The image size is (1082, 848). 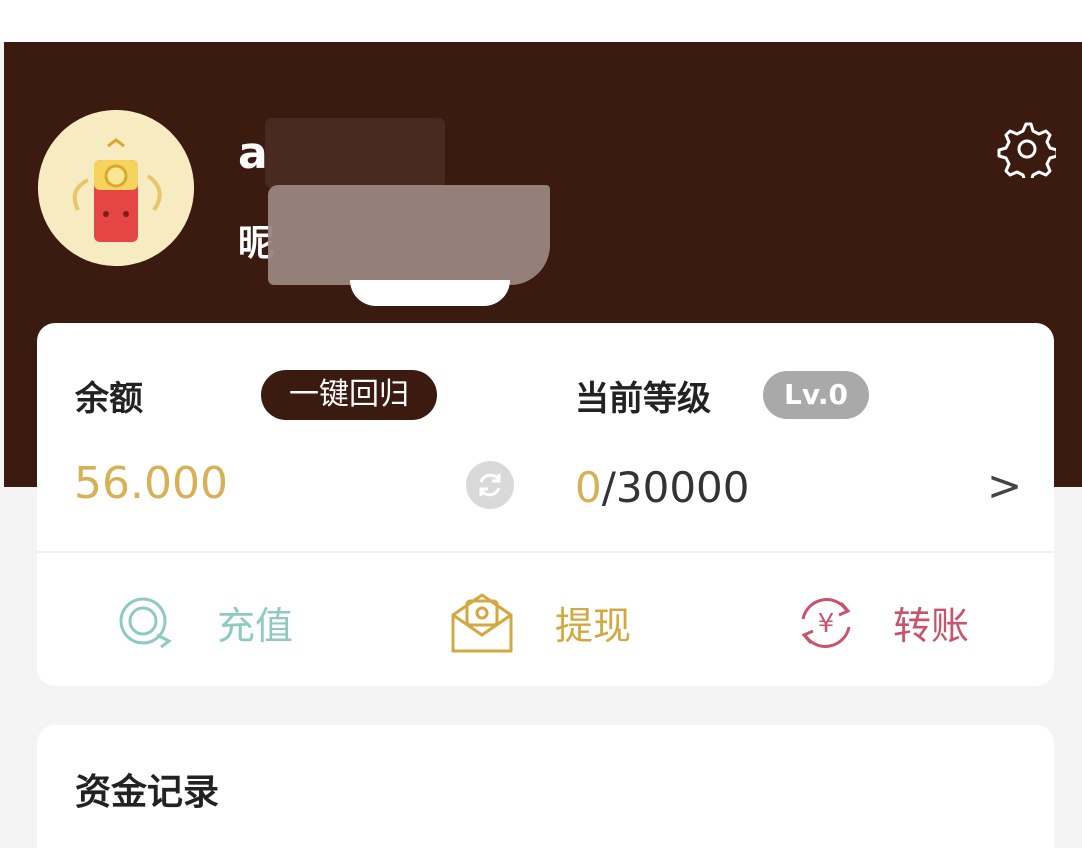 I want to click on fund-records-card: 资金记录, so click(x=545, y=786).